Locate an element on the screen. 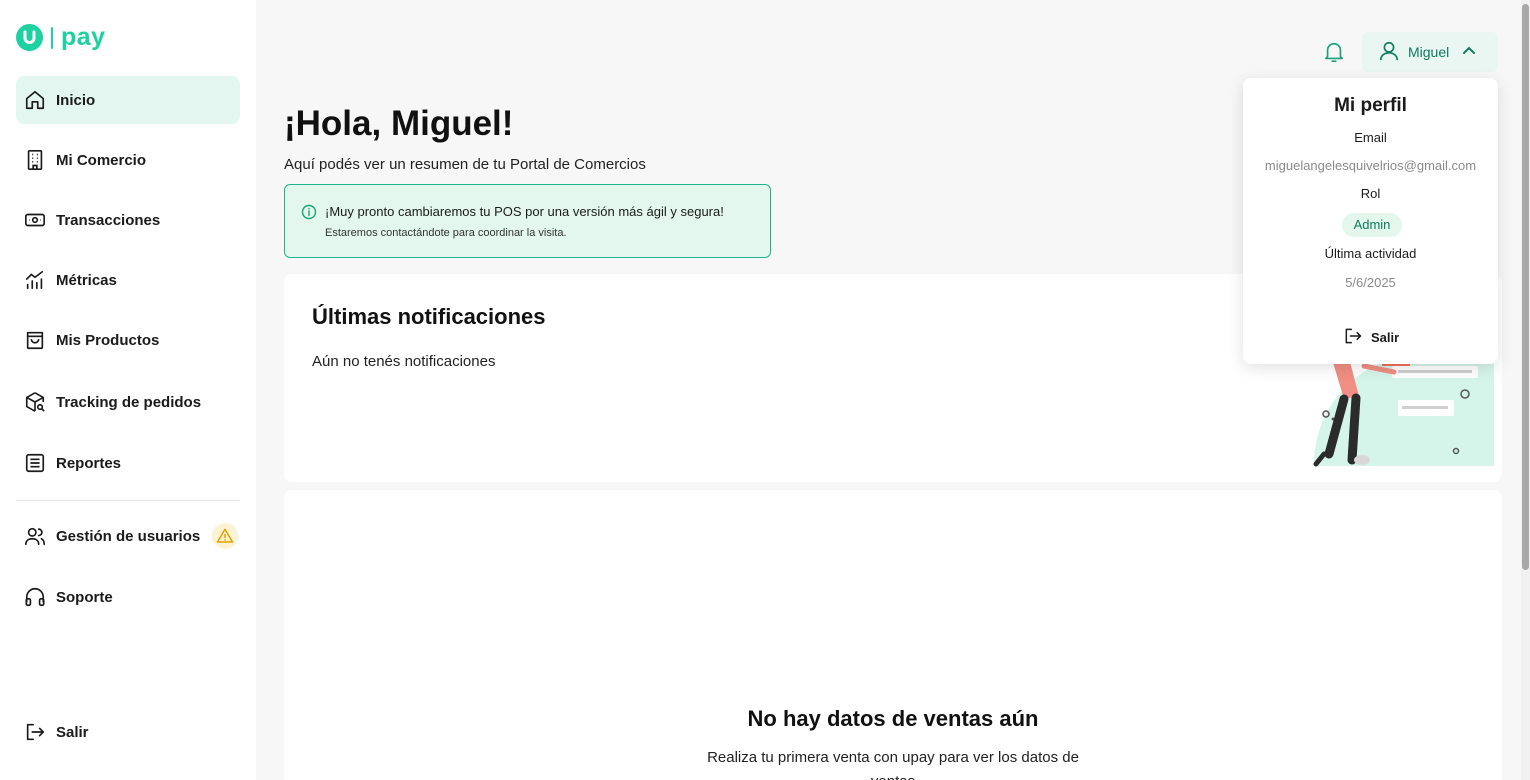 Image resolution: width=1530 pixels, height=780 pixels. report-icon is located at coordinates (35, 463).